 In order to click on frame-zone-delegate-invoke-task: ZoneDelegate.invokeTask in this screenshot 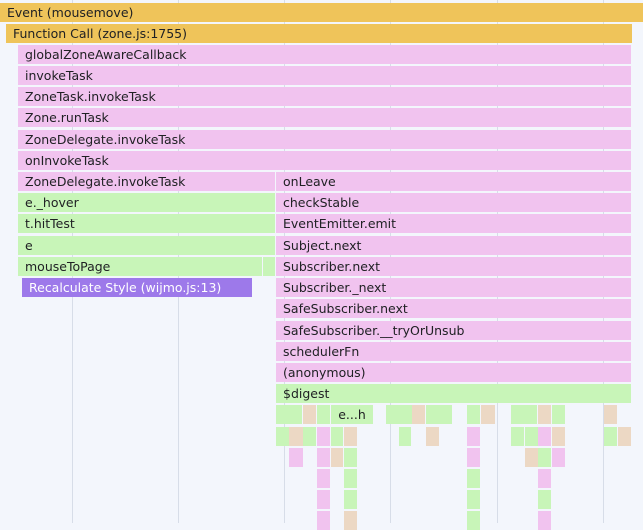, I will do `click(324, 139)`.